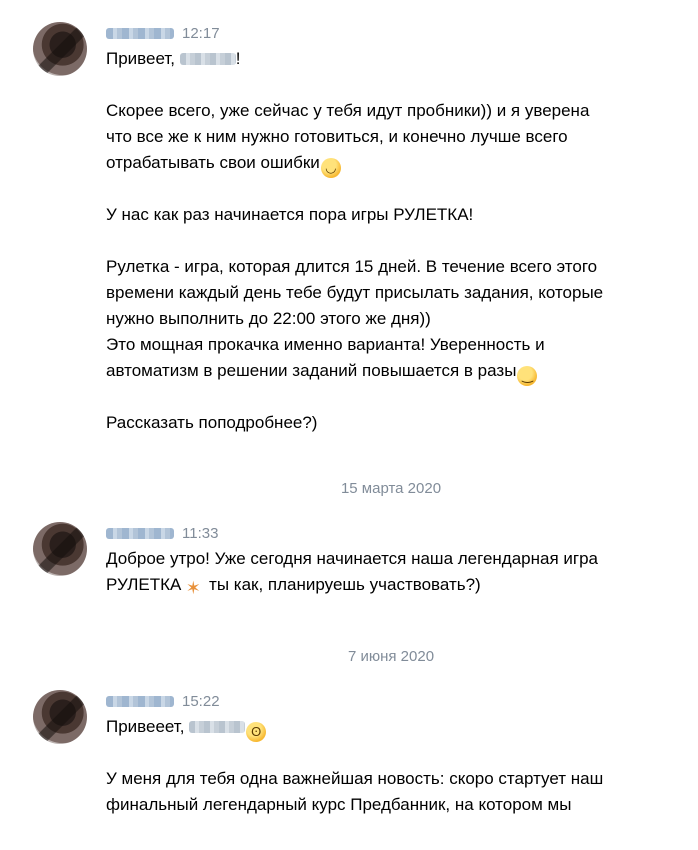 The height and width of the screenshot is (850, 698). Describe the element at coordinates (256, 732) in the screenshot. I see `flushed-face-emoji-icon: ʘ` at that location.